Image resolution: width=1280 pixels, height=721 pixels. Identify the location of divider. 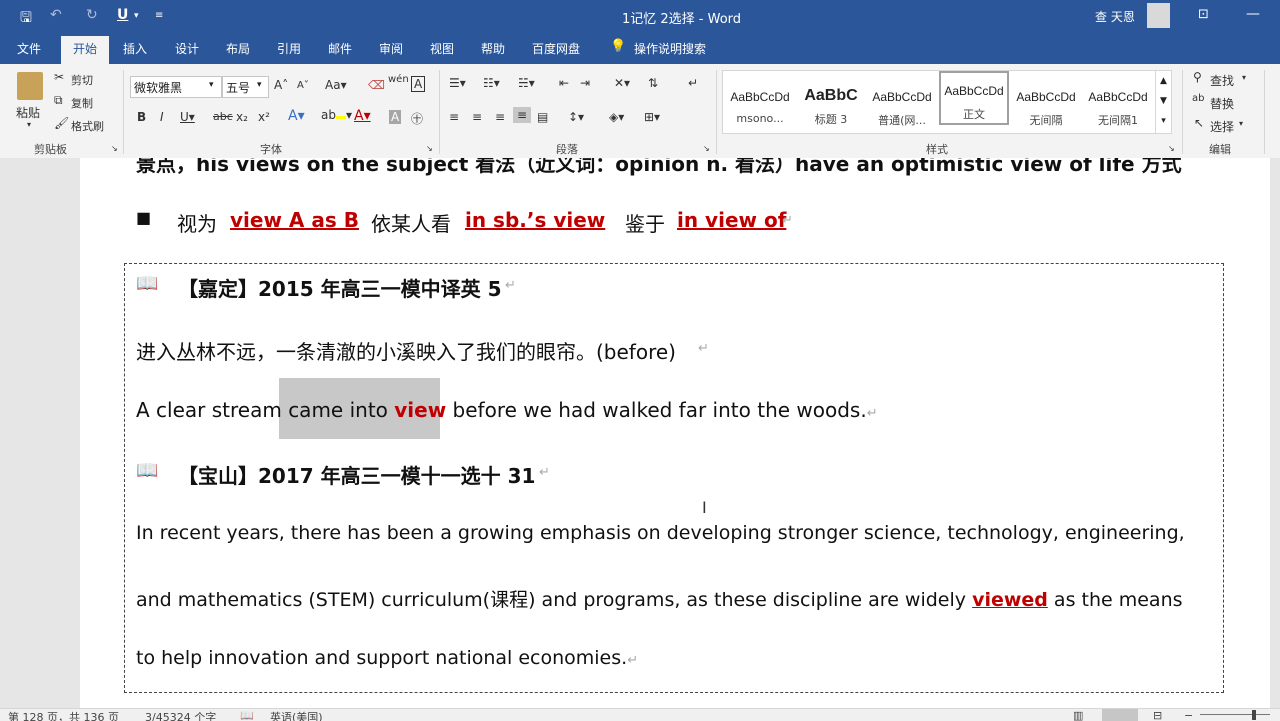
(439, 112).